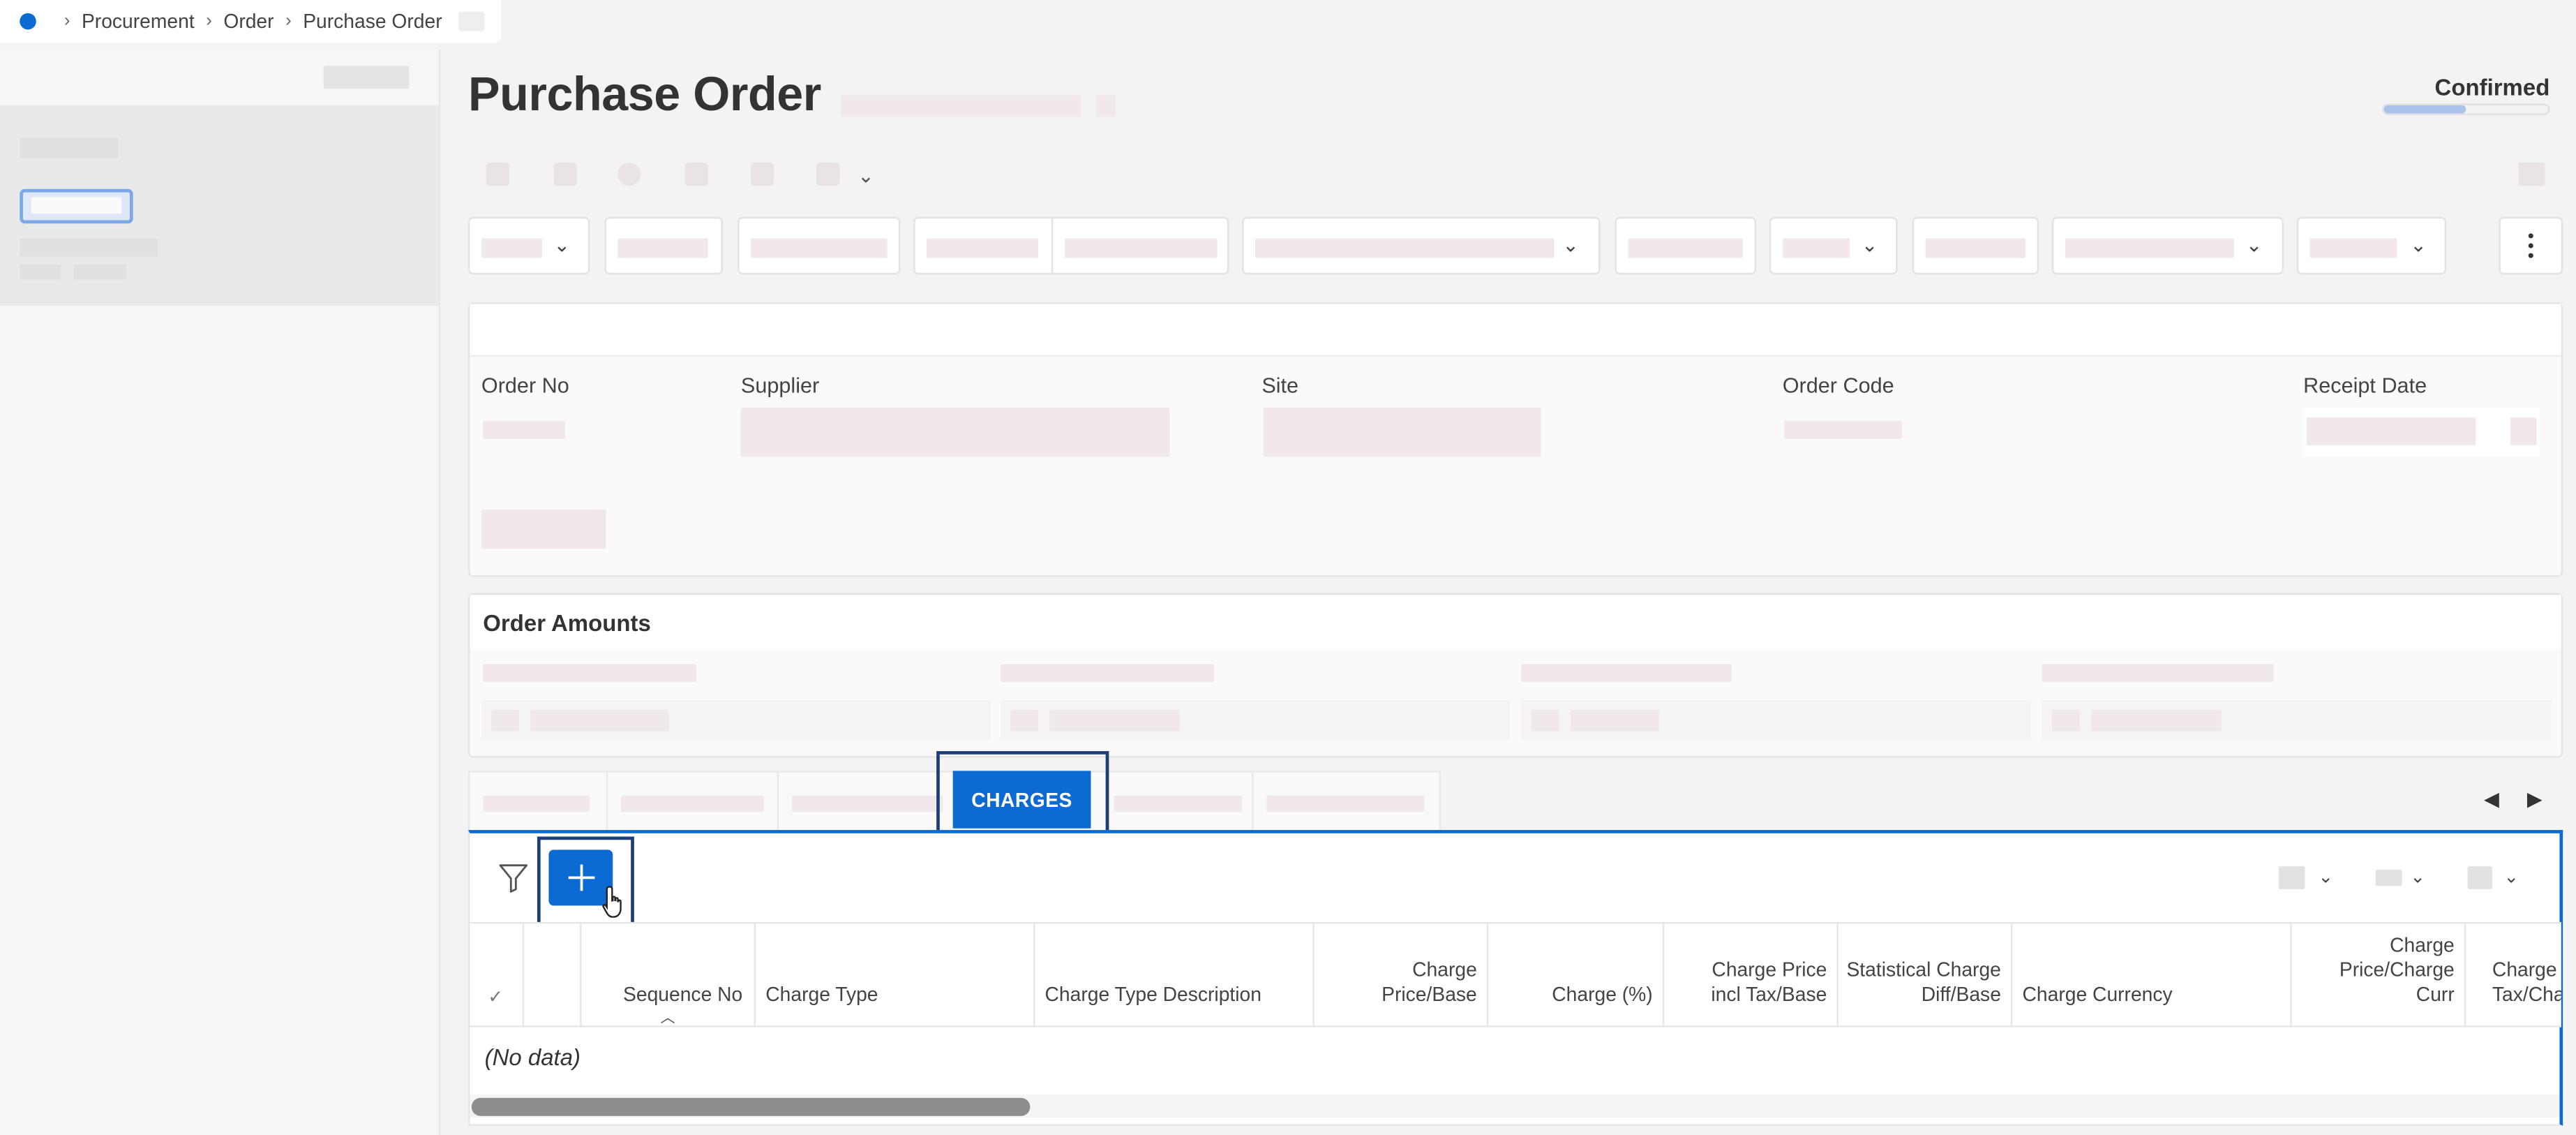 The image size is (2576, 1135). I want to click on tab-charges: CHARGES, so click(1021, 800).